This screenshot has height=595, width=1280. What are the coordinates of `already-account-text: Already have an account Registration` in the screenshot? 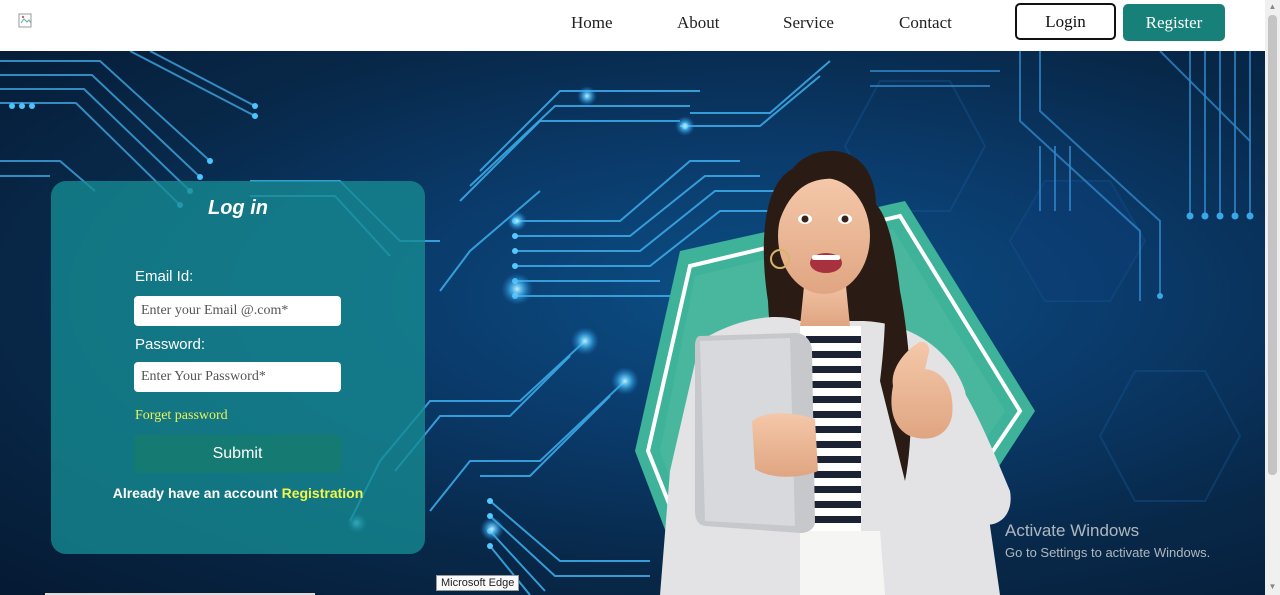 It's located at (238, 493).